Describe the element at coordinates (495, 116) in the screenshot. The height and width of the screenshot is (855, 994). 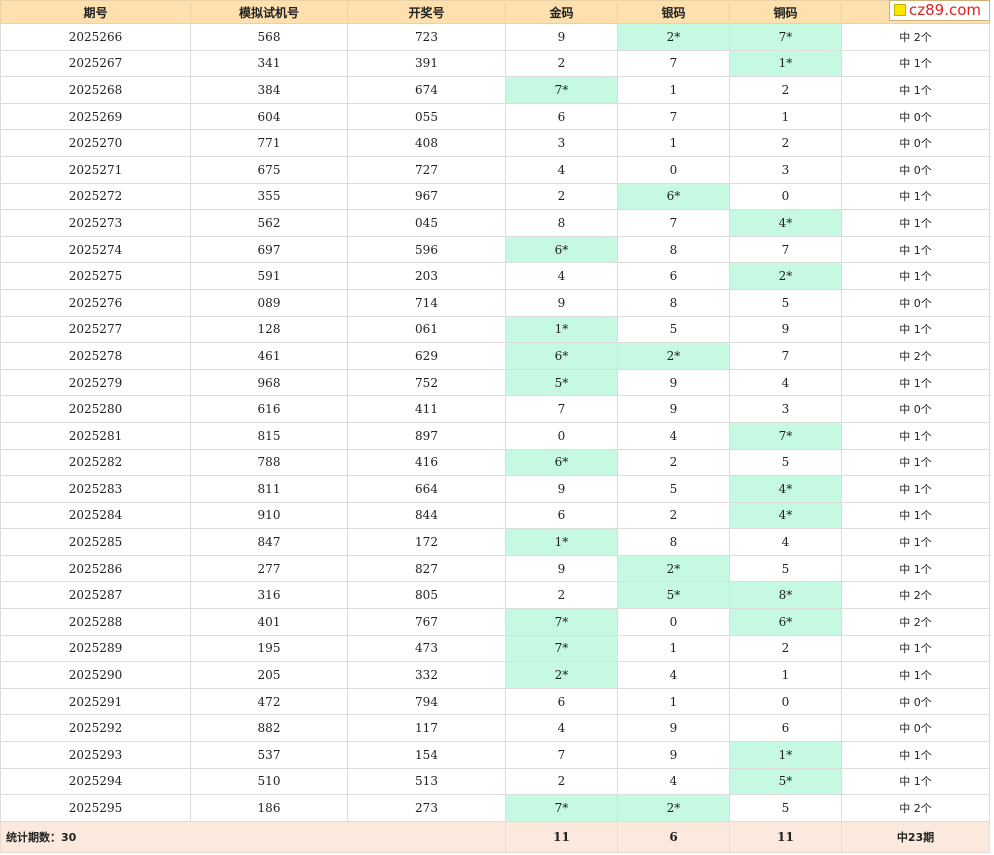
I see `table-row: 2025269 604 055 6 7 1 中 0个` at that location.